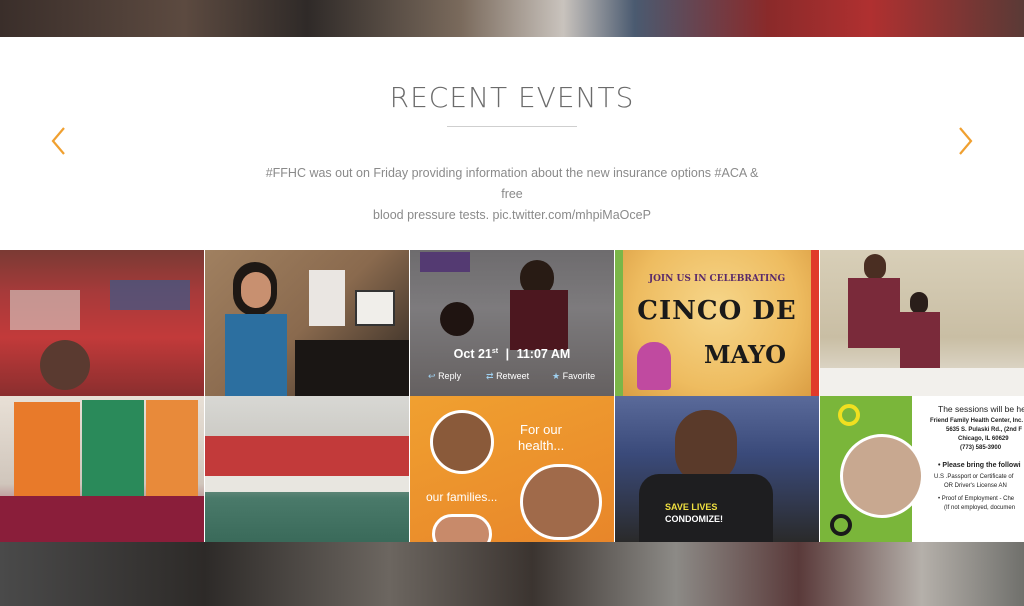 The image size is (1024, 606). I want to click on next-arrow-icon, so click(965, 141).